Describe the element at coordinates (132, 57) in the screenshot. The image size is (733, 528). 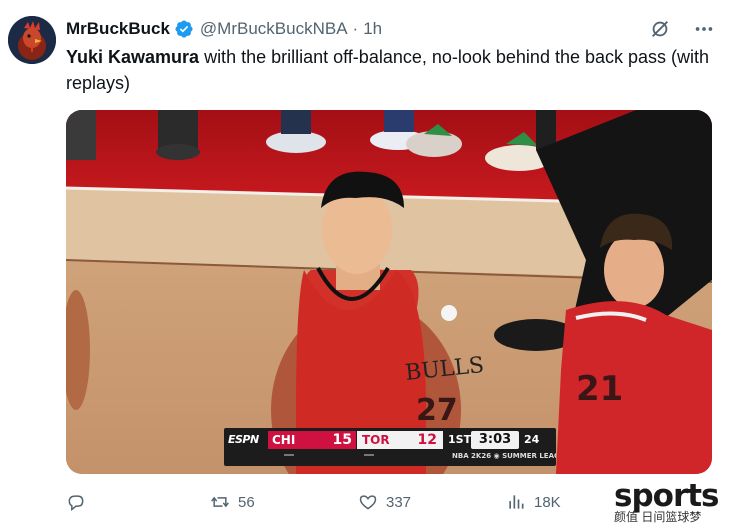
I see `post-text-bold: Yuki Kawamura` at that location.